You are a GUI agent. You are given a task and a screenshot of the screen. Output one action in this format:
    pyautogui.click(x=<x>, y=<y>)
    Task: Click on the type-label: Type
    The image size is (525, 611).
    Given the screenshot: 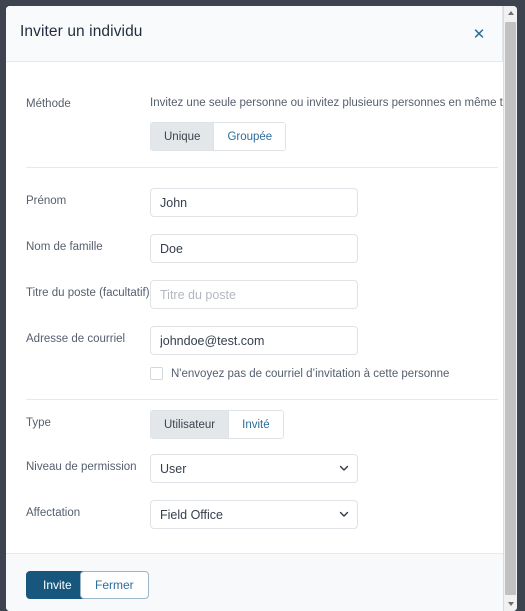 What is the action you would take?
    pyautogui.click(x=38, y=423)
    